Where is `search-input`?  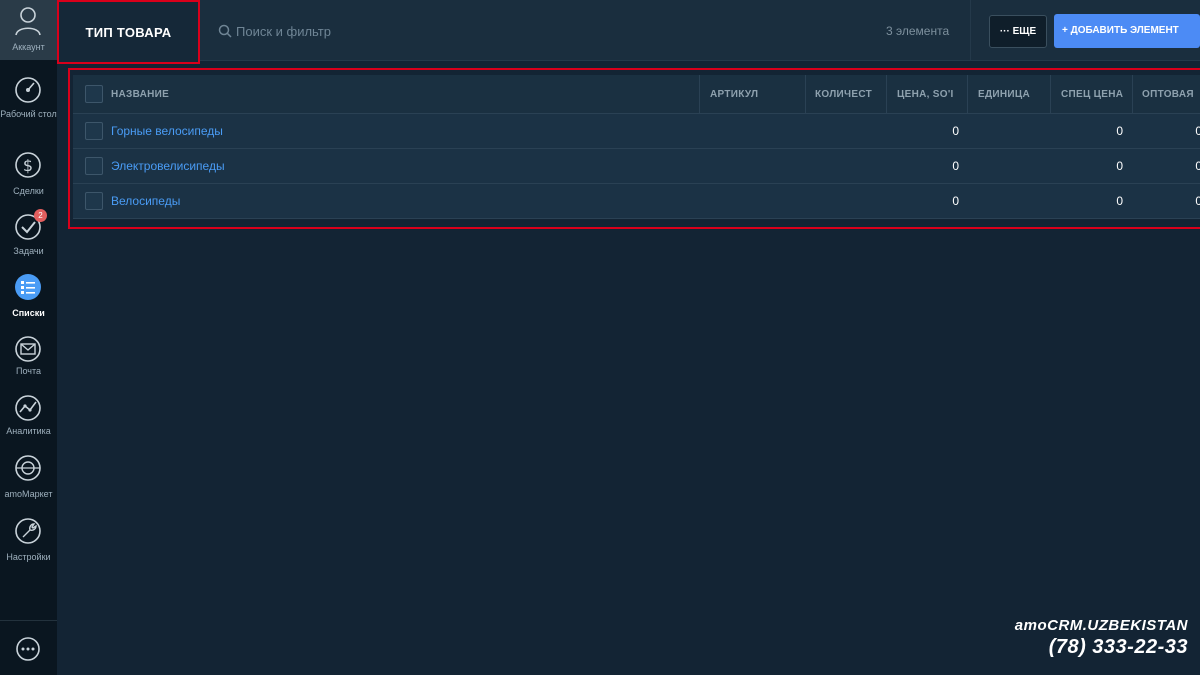 search-input is located at coordinates (376, 31).